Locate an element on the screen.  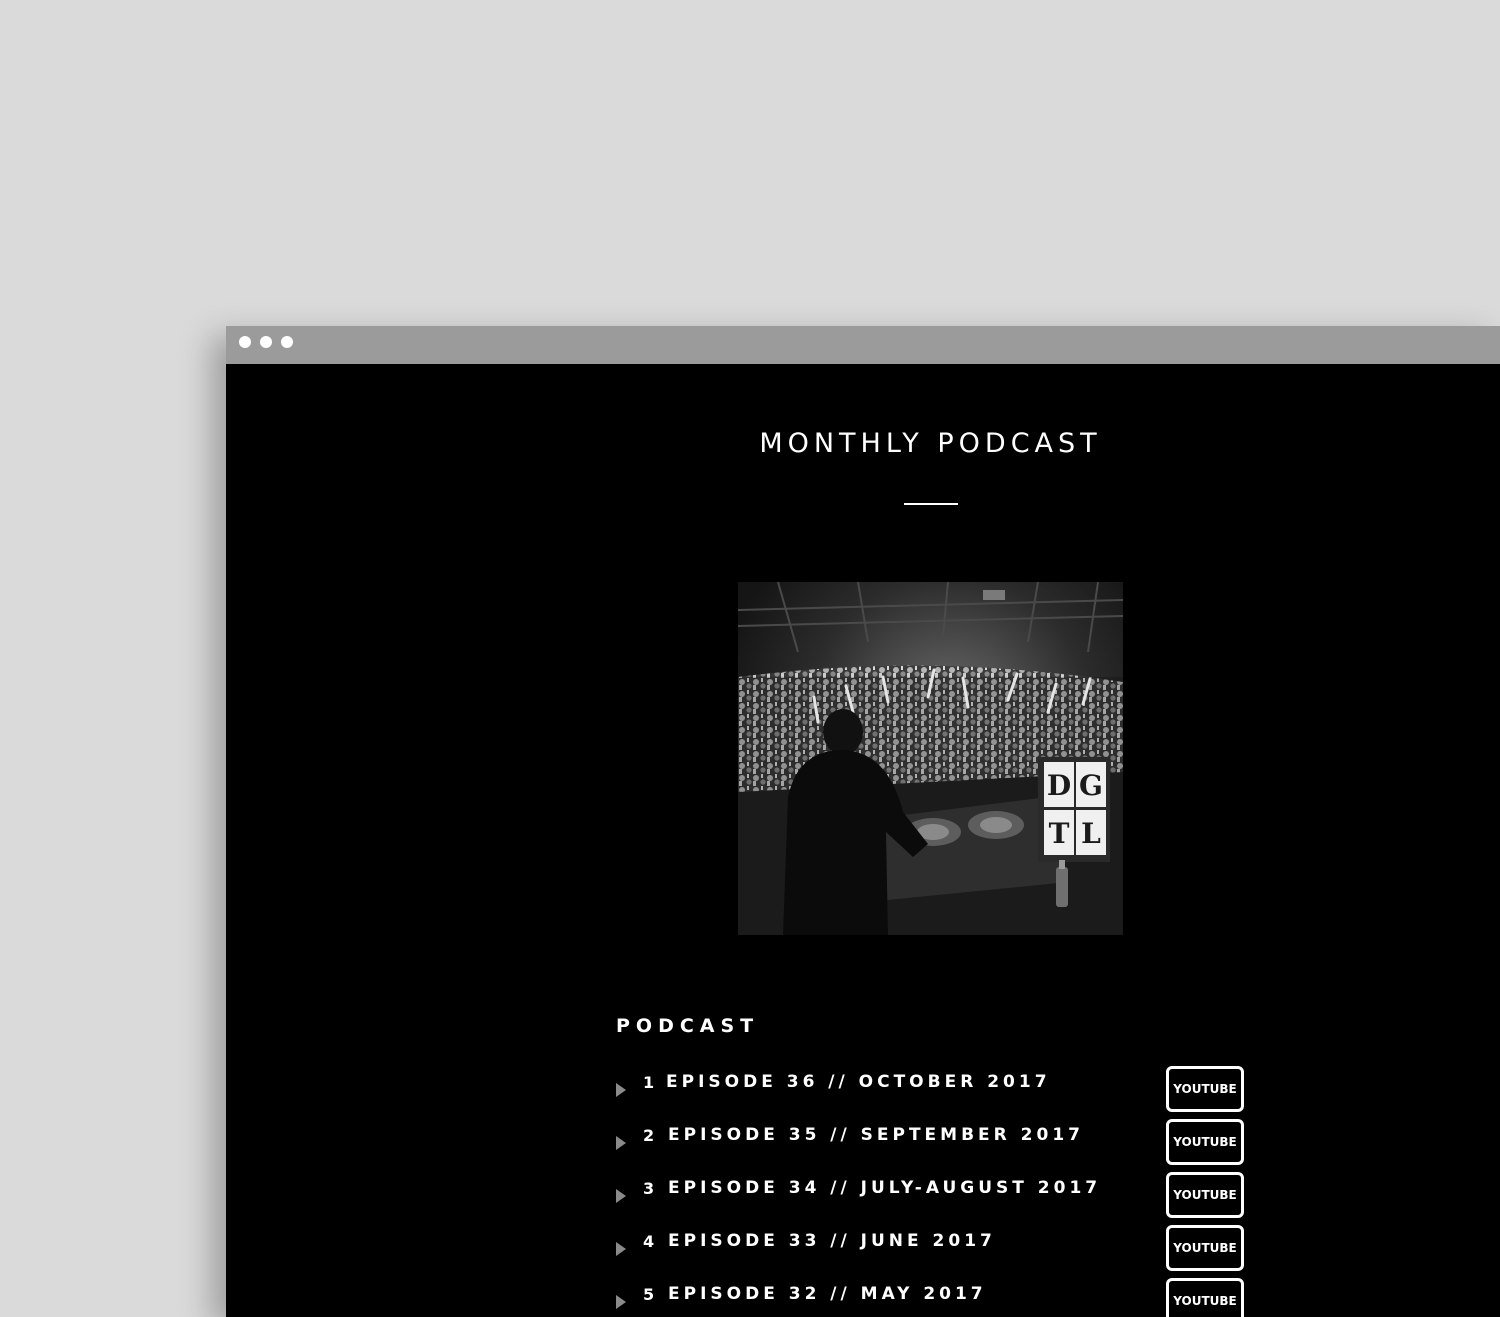
title-divider is located at coordinates (931, 504).